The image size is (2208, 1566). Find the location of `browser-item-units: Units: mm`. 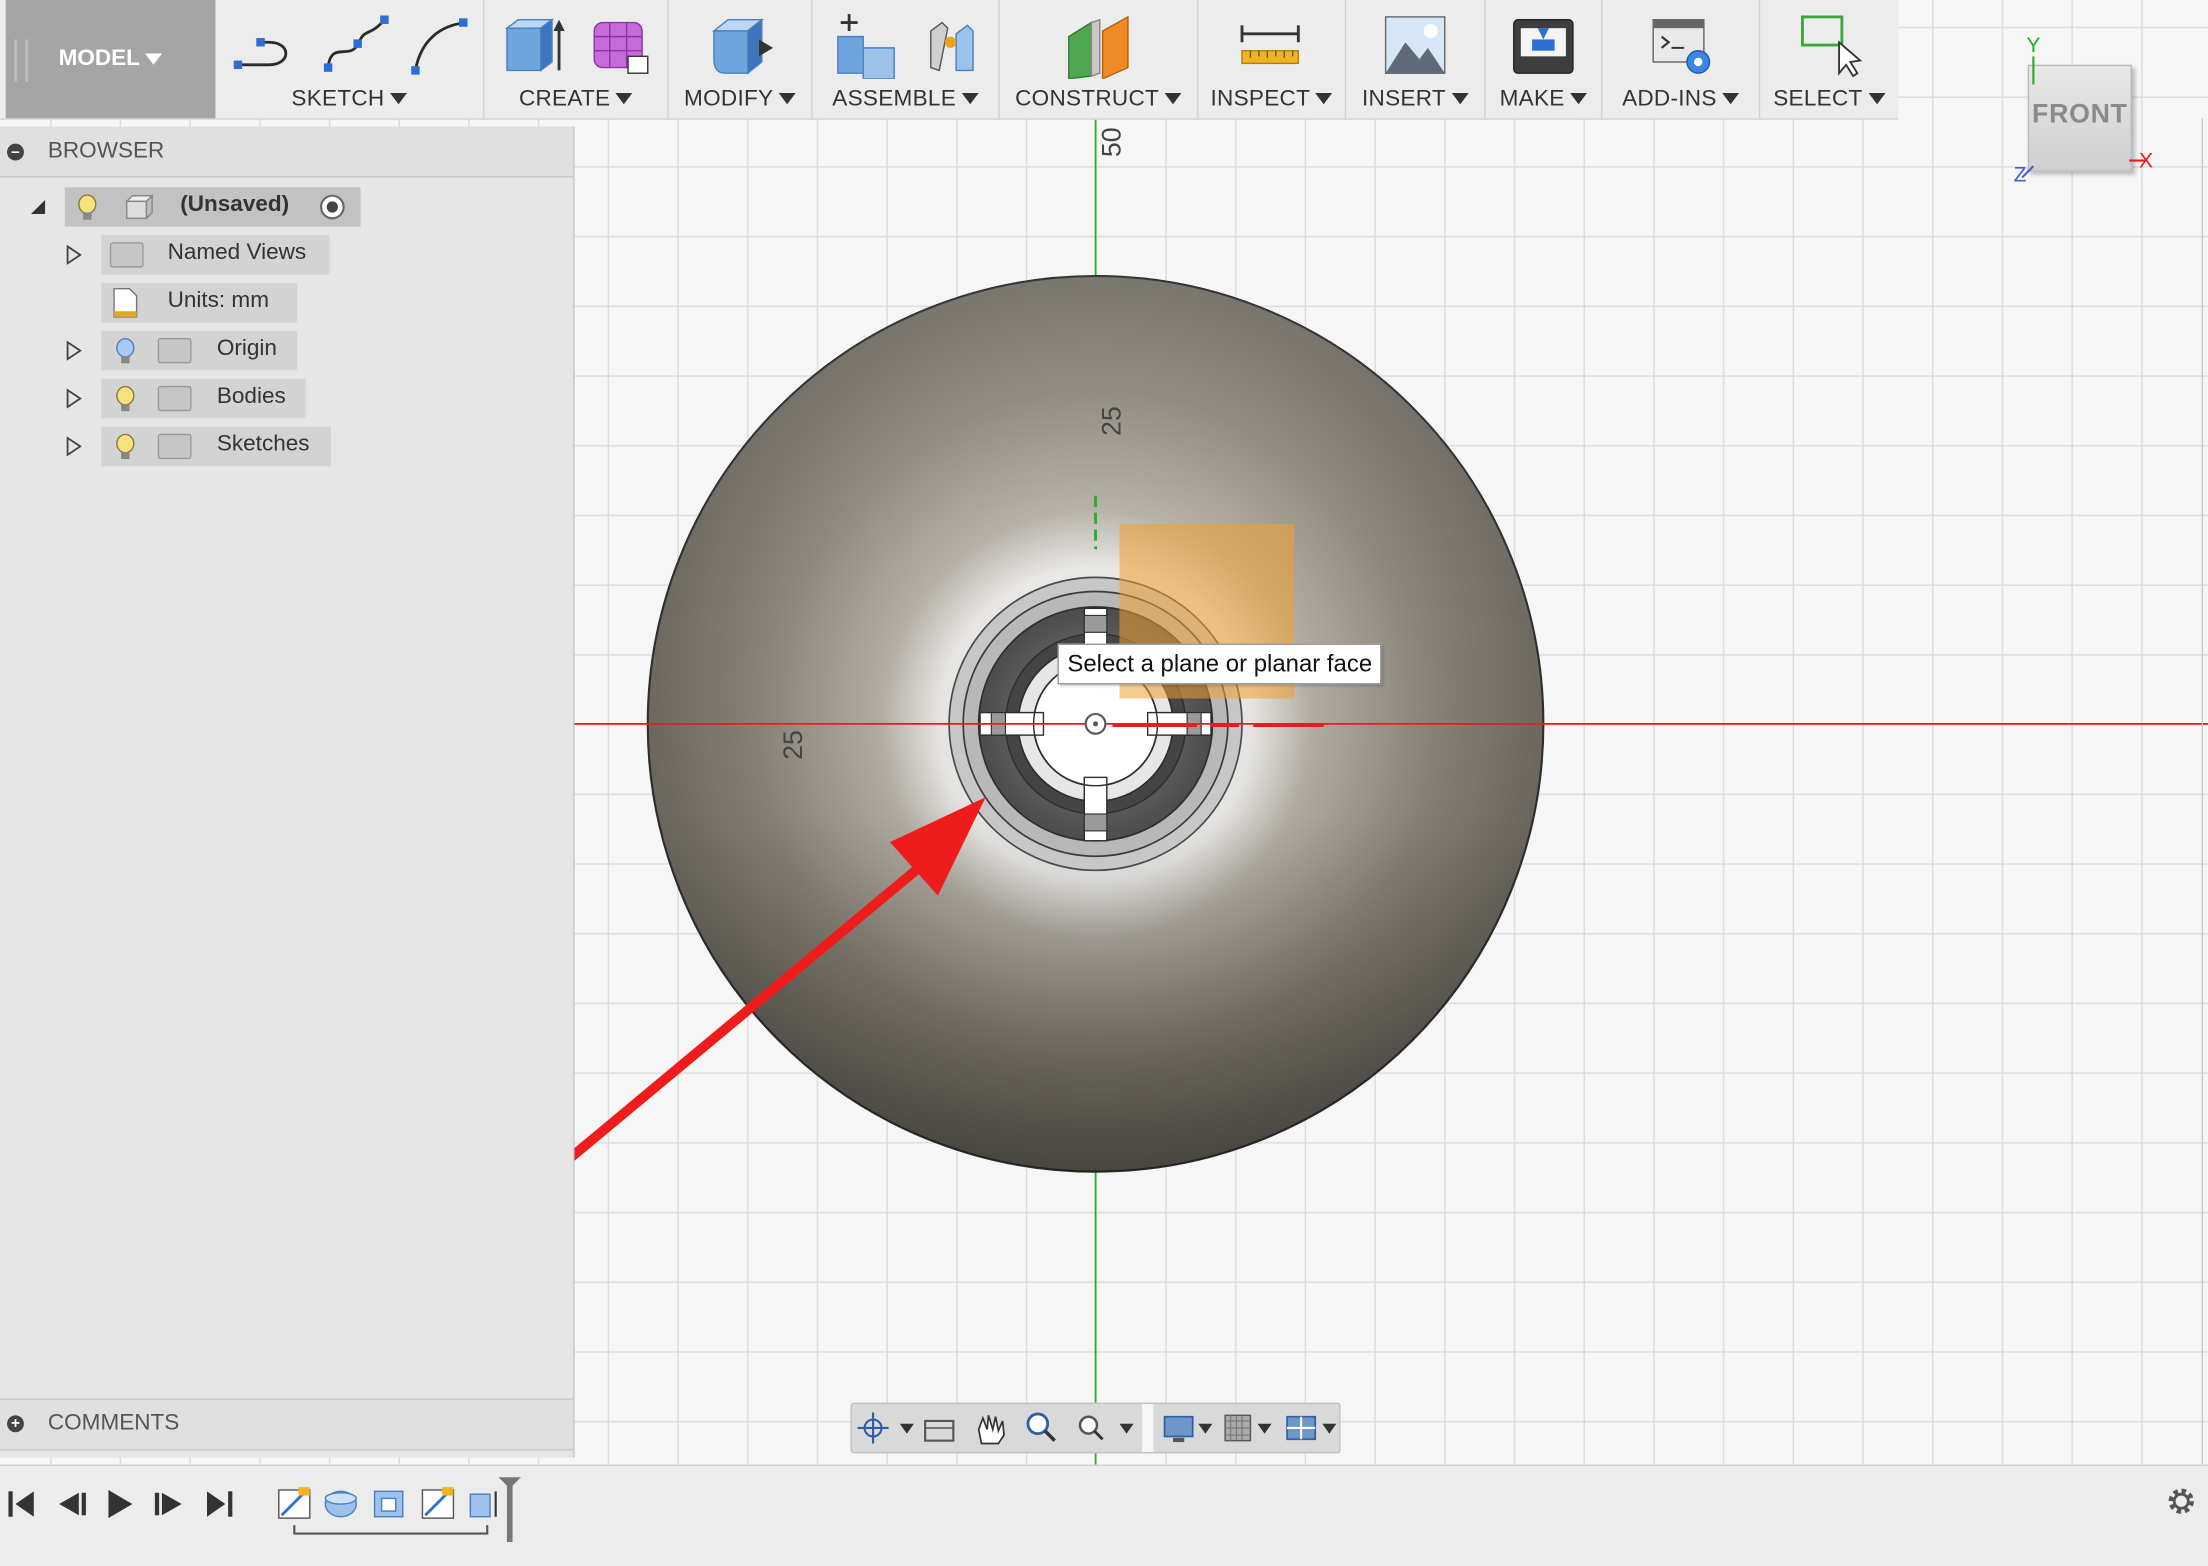

browser-item-units: Units: mm is located at coordinates (199, 303).